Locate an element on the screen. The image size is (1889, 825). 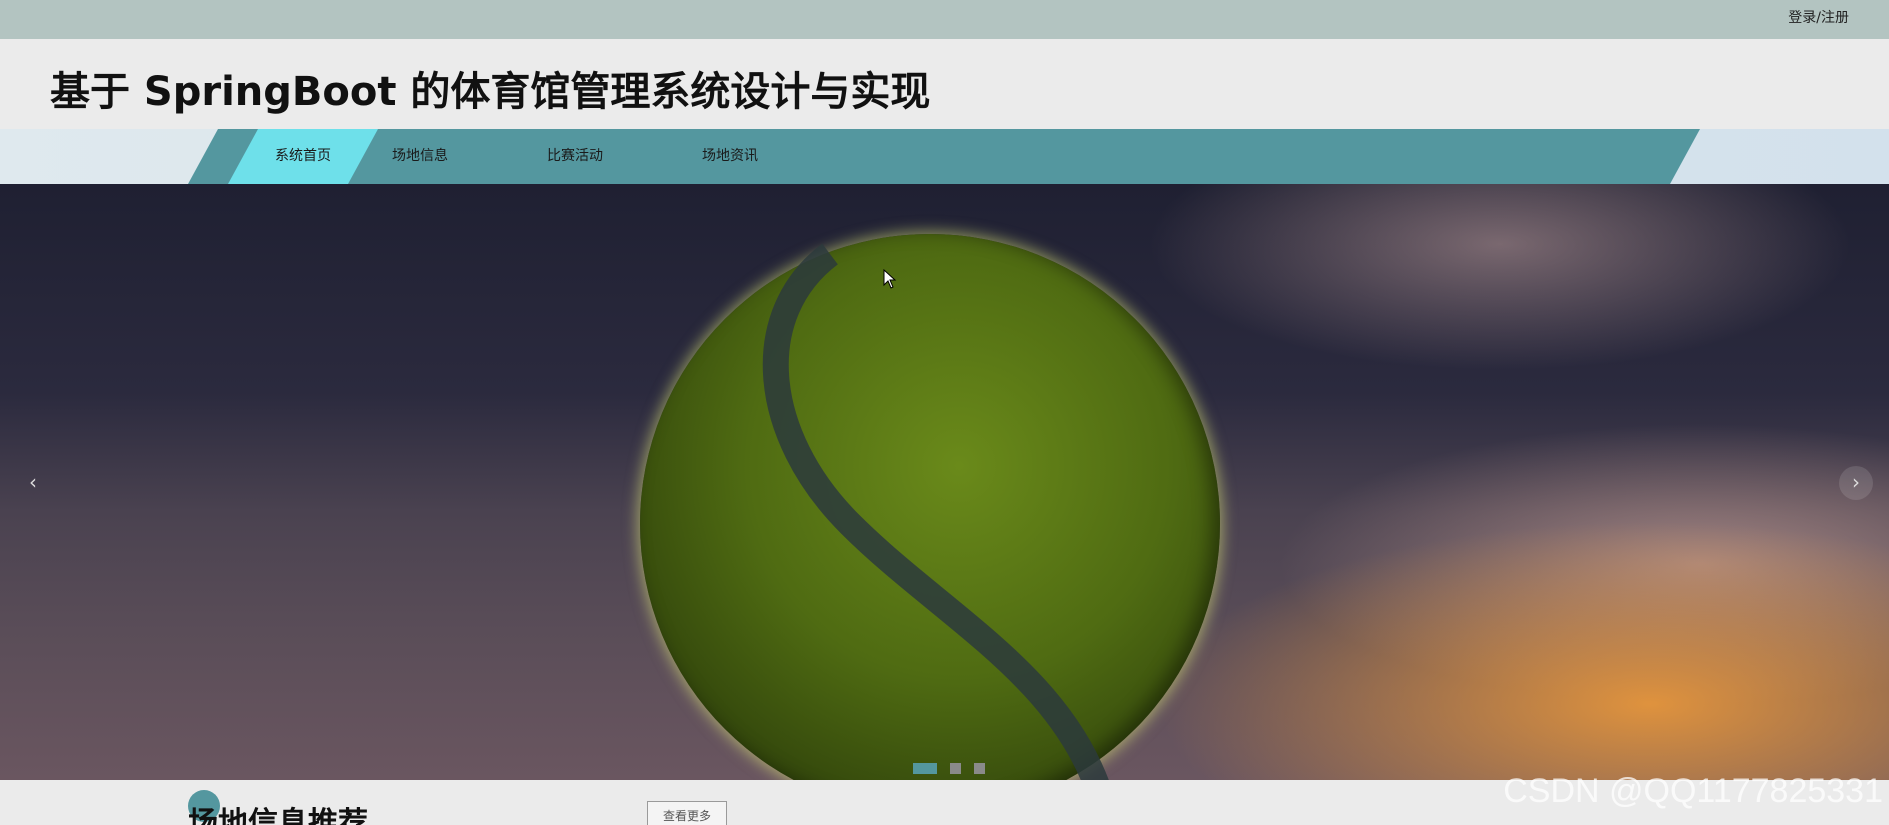
login-register-link: 登录/注册 is located at coordinates (1818, 17).